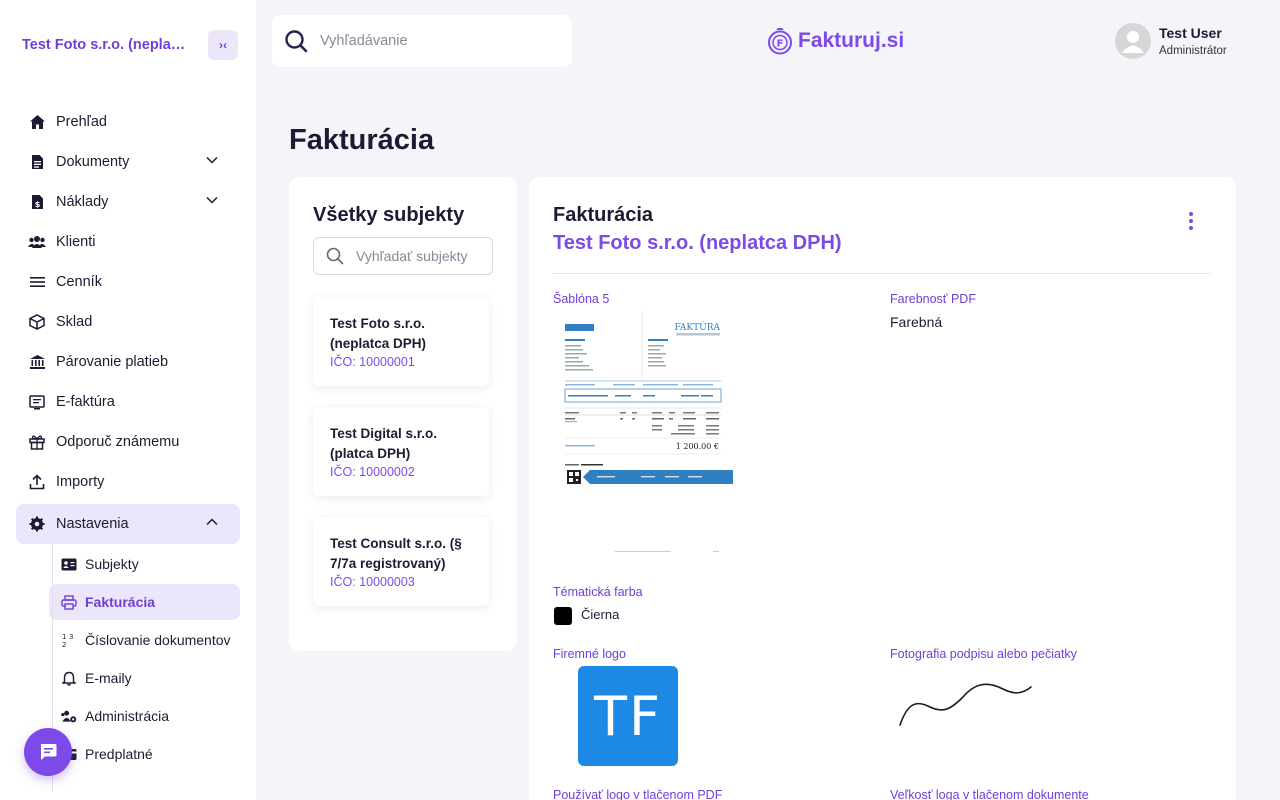 This screenshot has height=800, width=1280. Describe the element at coordinates (384, 443) in the screenshot. I see `subject-name: Test Digital s.r.o. (platca DPH)` at that location.